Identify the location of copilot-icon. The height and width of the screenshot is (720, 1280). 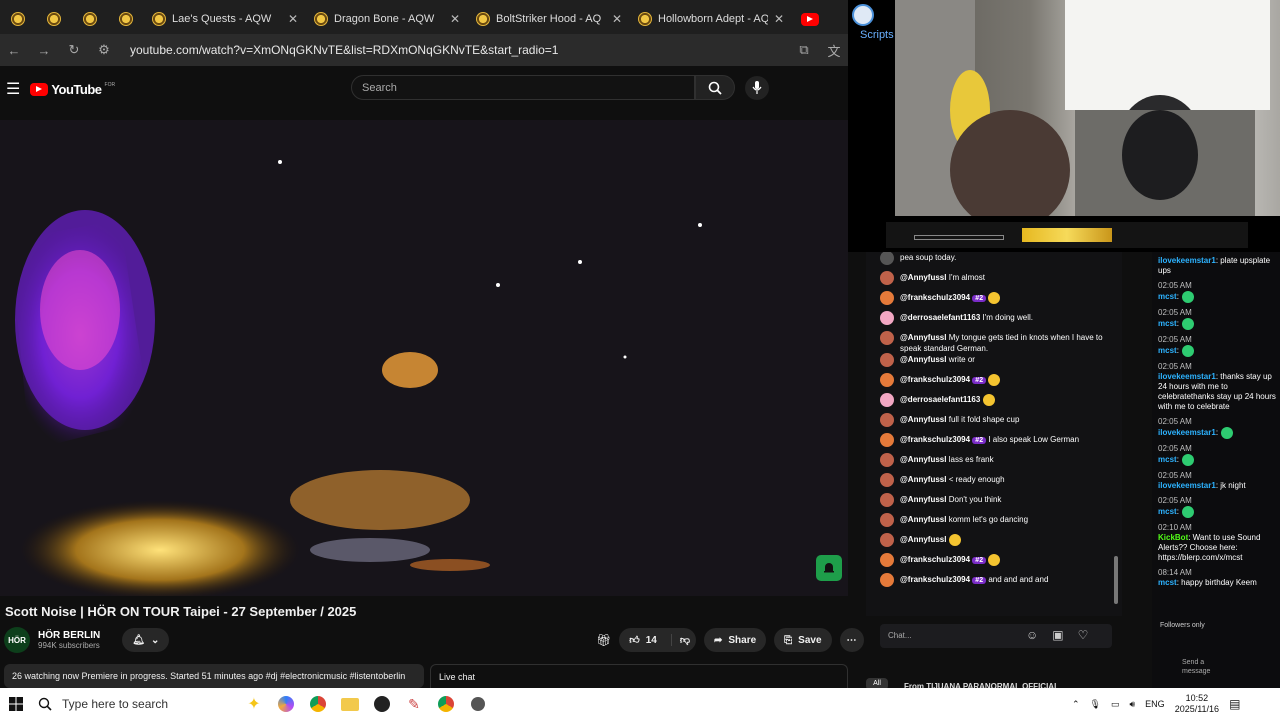
(286, 704).